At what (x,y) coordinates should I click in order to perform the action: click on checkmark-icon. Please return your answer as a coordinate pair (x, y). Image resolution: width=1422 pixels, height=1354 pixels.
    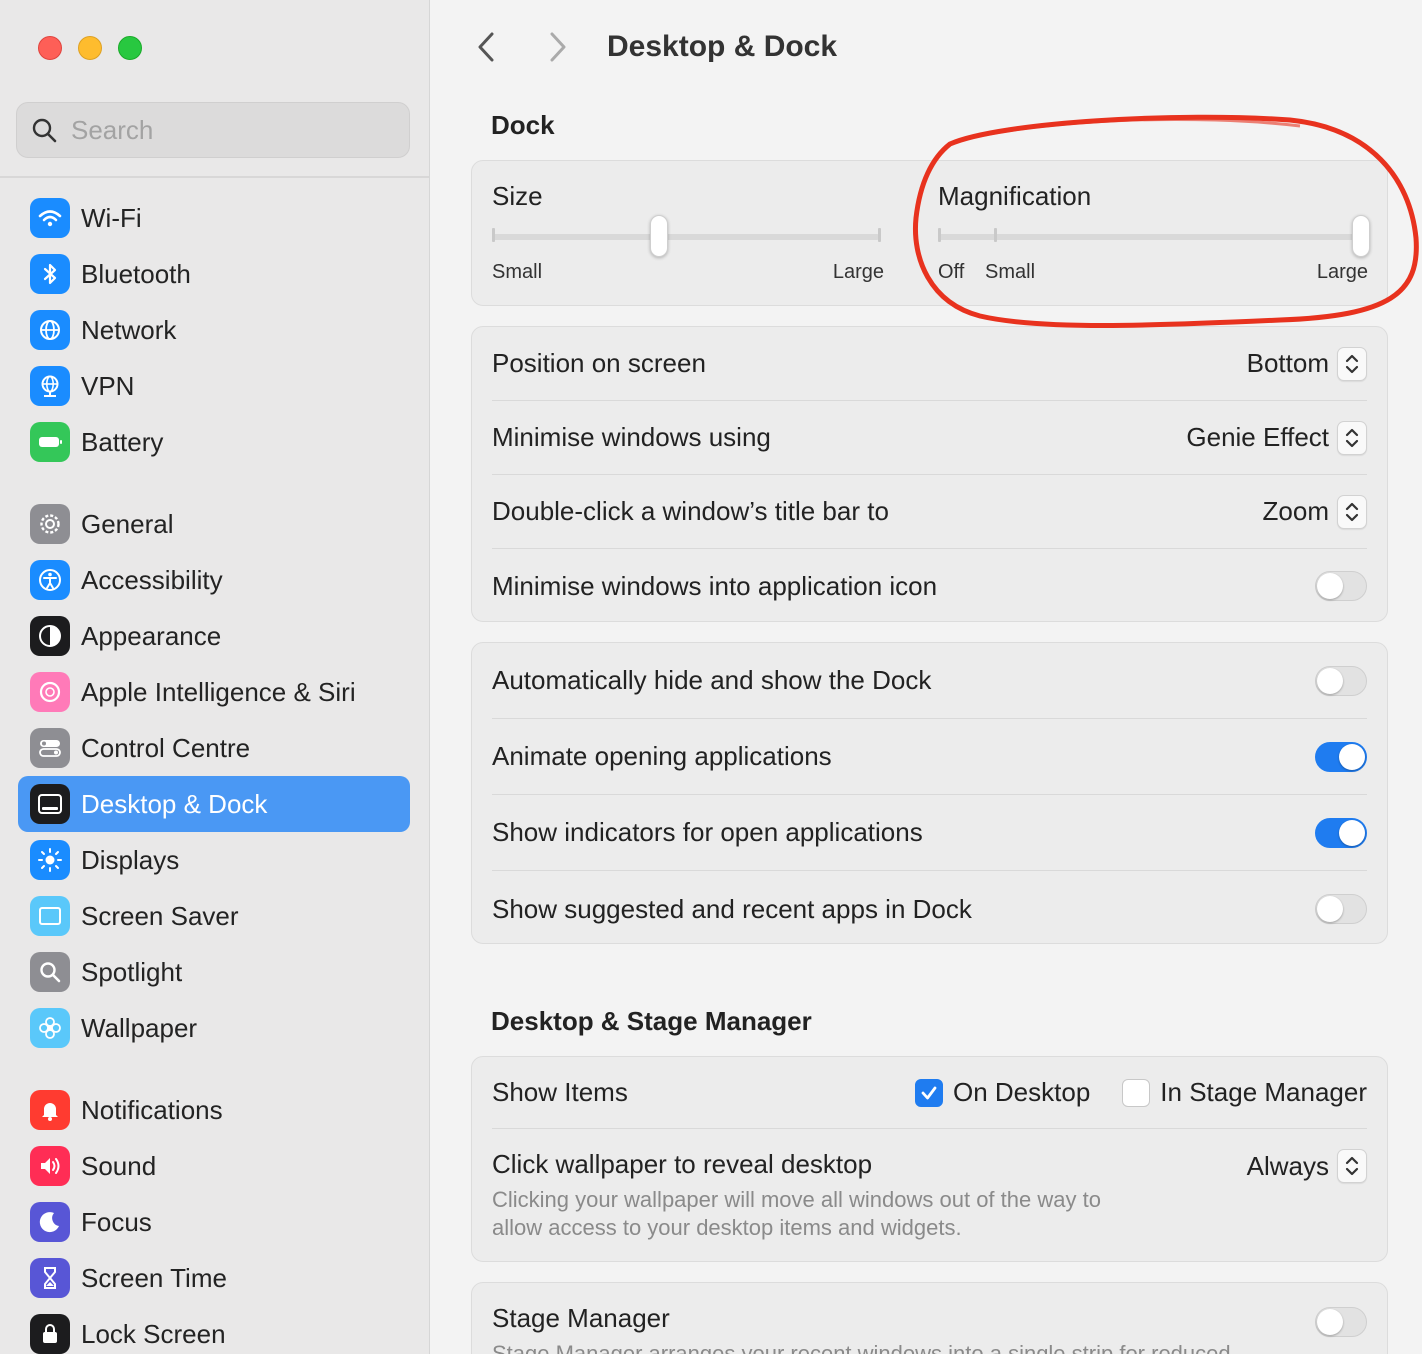
    Looking at the image, I should click on (929, 1092).